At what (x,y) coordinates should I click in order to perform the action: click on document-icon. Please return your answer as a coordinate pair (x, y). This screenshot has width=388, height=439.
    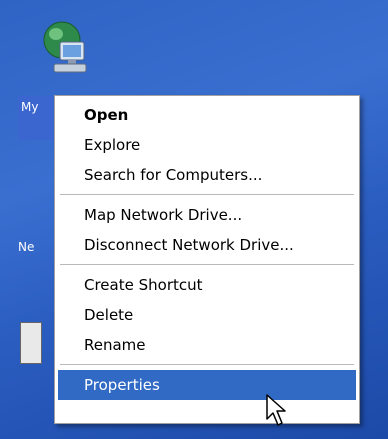
    Looking at the image, I should click on (31, 343).